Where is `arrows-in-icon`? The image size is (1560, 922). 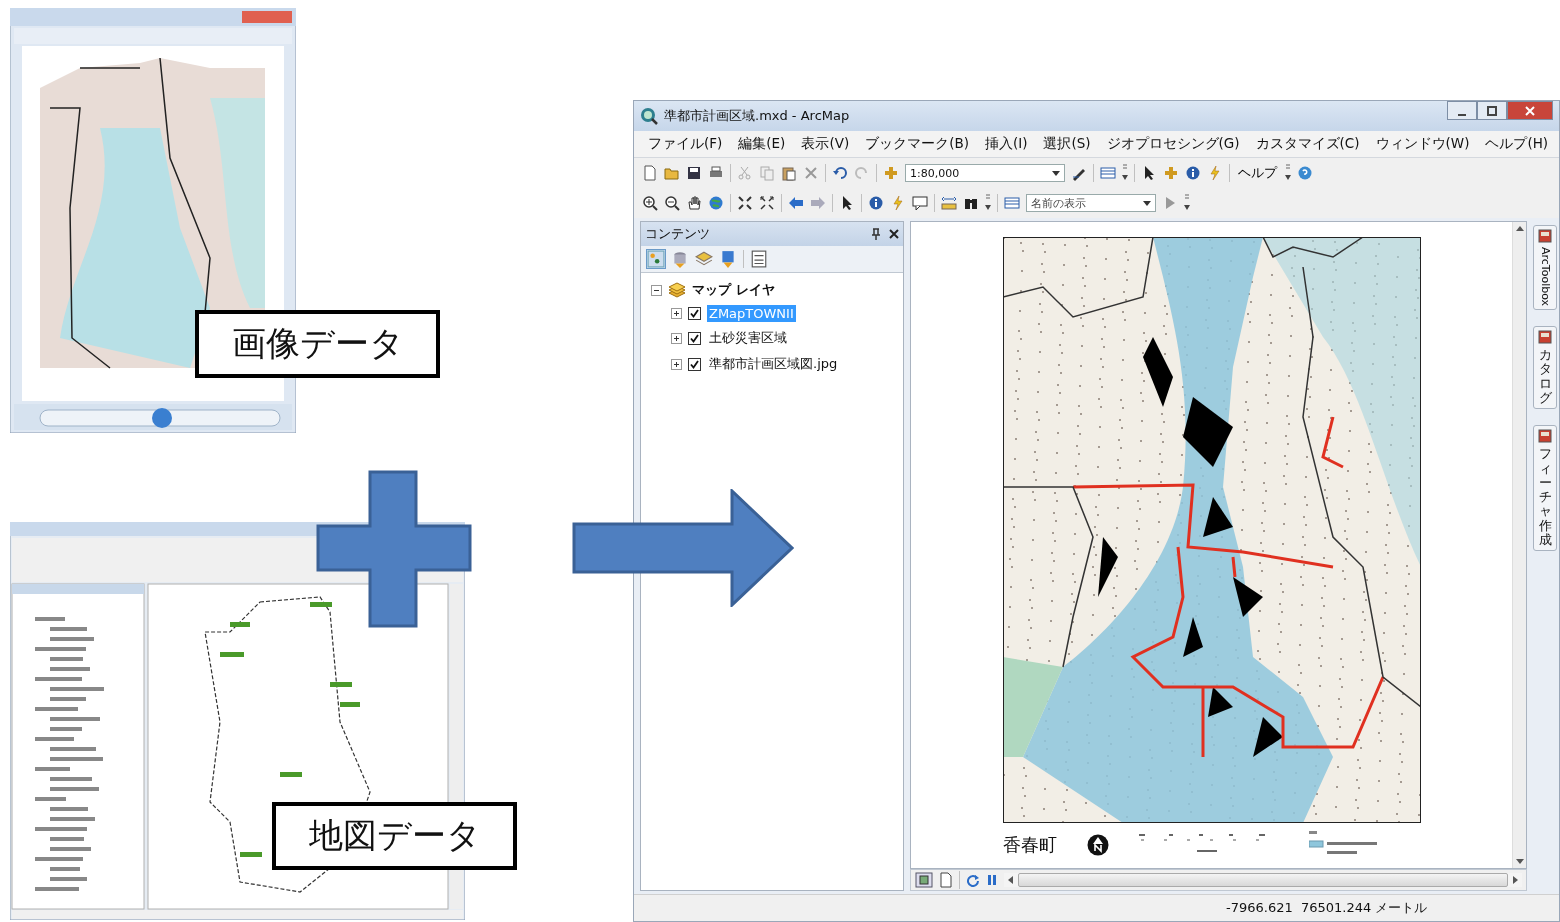
arrows-in-icon is located at coordinates (745, 203).